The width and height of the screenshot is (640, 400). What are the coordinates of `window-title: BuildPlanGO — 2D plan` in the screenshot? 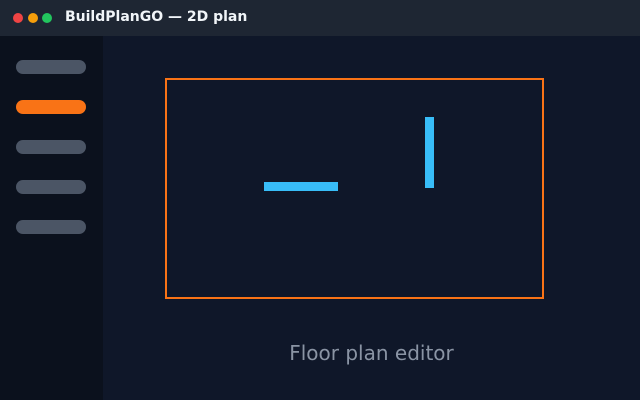 It's located at (156, 17).